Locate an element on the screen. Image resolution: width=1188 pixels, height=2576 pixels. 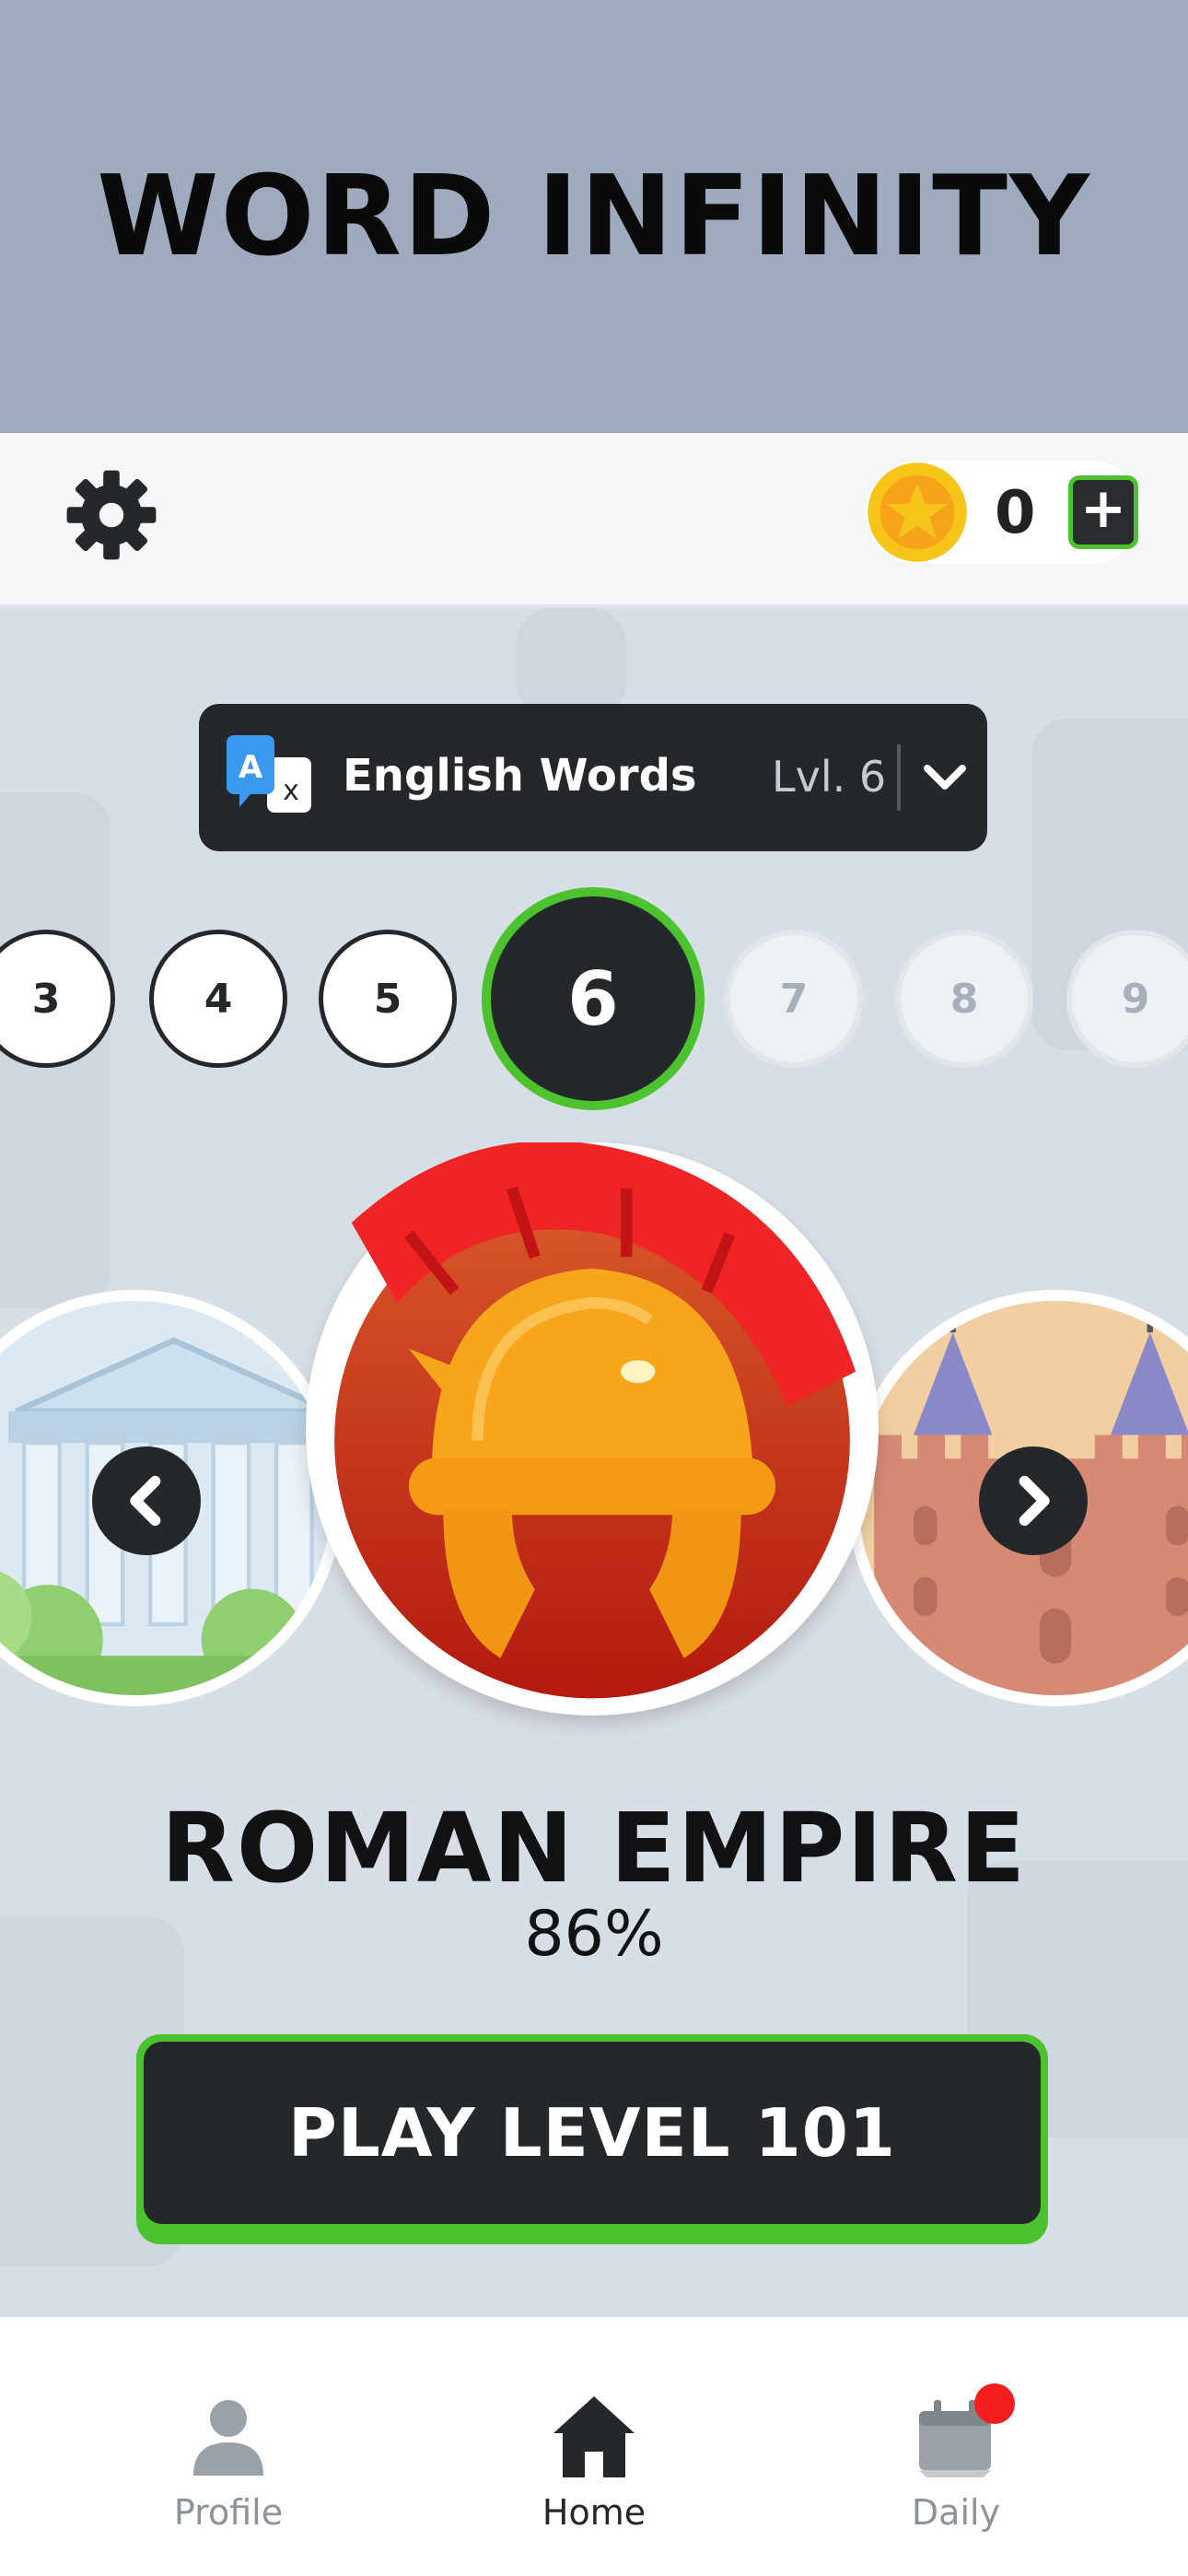
chevron-left-icon is located at coordinates (145, 1501).